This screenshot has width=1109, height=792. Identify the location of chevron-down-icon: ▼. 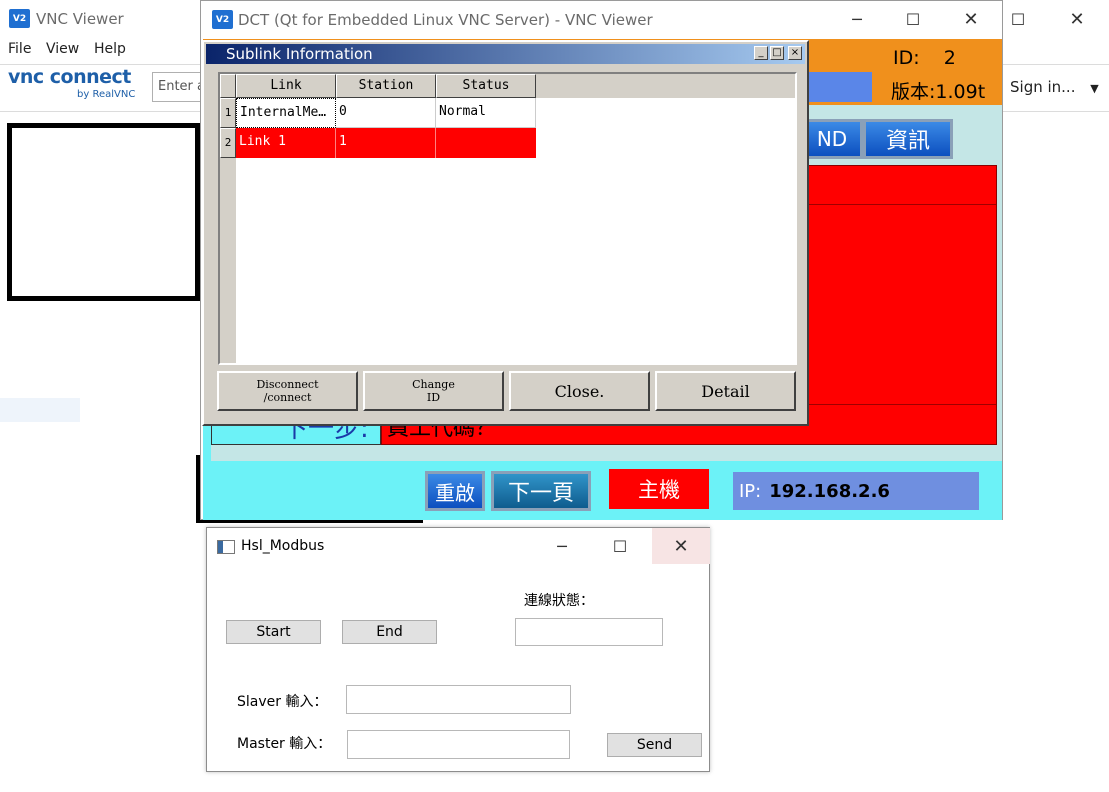
(1094, 88).